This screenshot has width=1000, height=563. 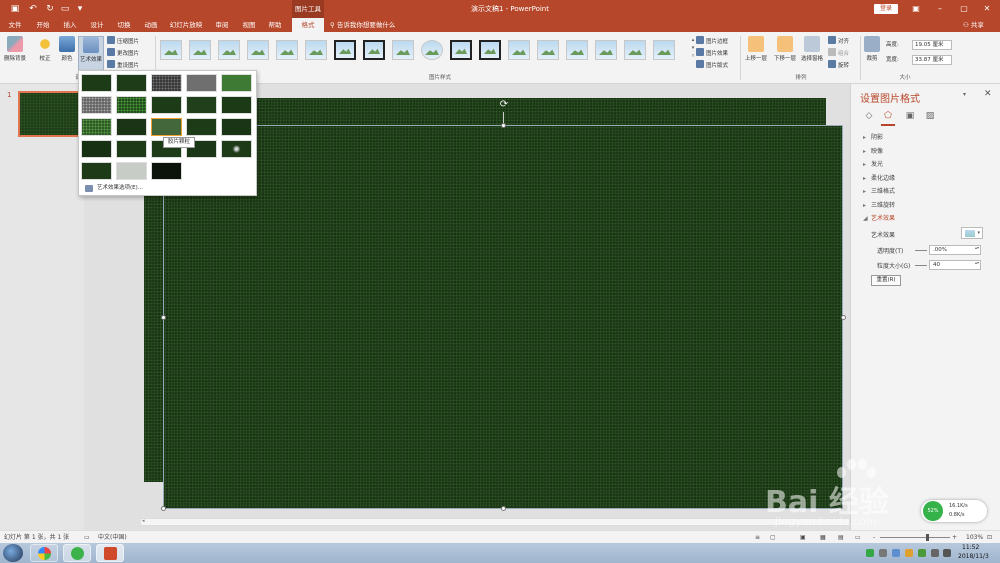 What do you see at coordinates (916, 9) in the screenshot?
I see `ribbon-display-options-icon: ▣` at bounding box center [916, 9].